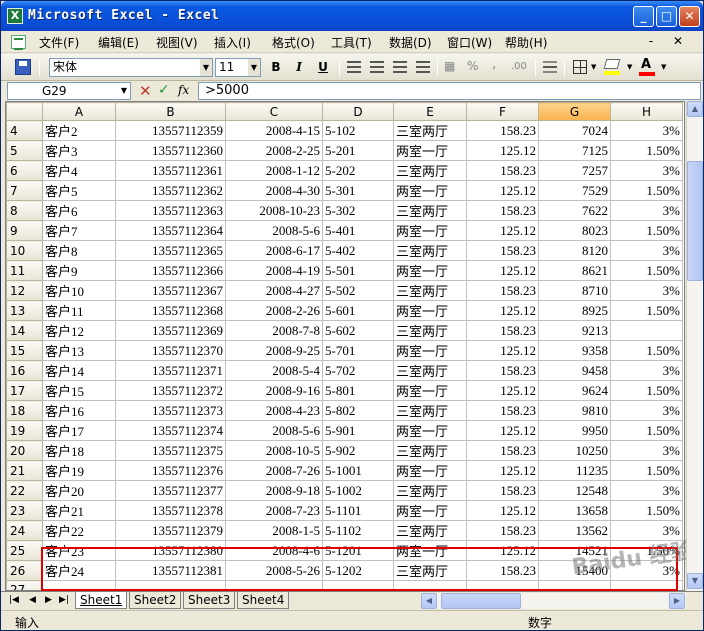 The height and width of the screenshot is (631, 704). Describe the element at coordinates (79, 470) in the screenshot. I see `cell-a: 客户19` at that location.